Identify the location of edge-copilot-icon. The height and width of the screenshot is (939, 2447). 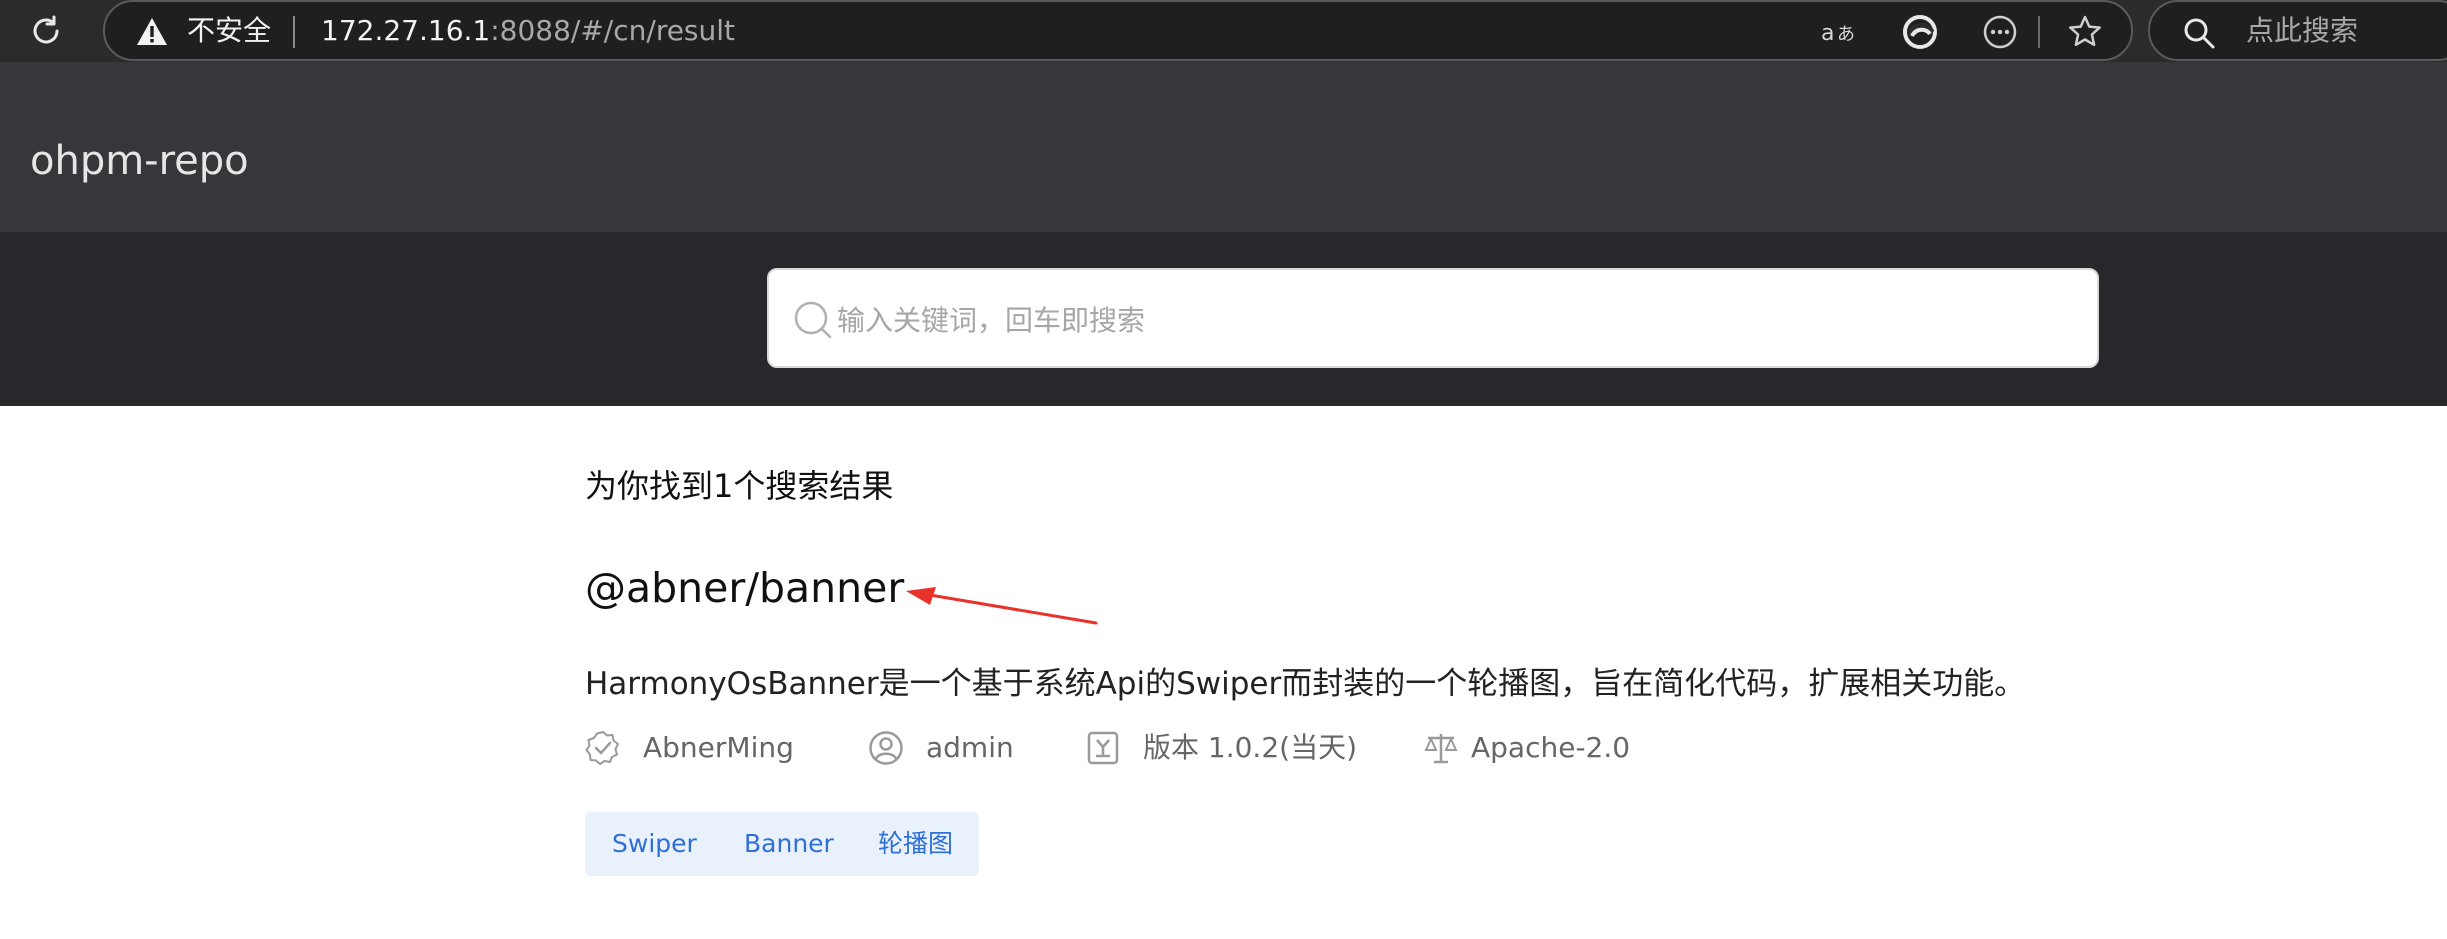
(1920, 32).